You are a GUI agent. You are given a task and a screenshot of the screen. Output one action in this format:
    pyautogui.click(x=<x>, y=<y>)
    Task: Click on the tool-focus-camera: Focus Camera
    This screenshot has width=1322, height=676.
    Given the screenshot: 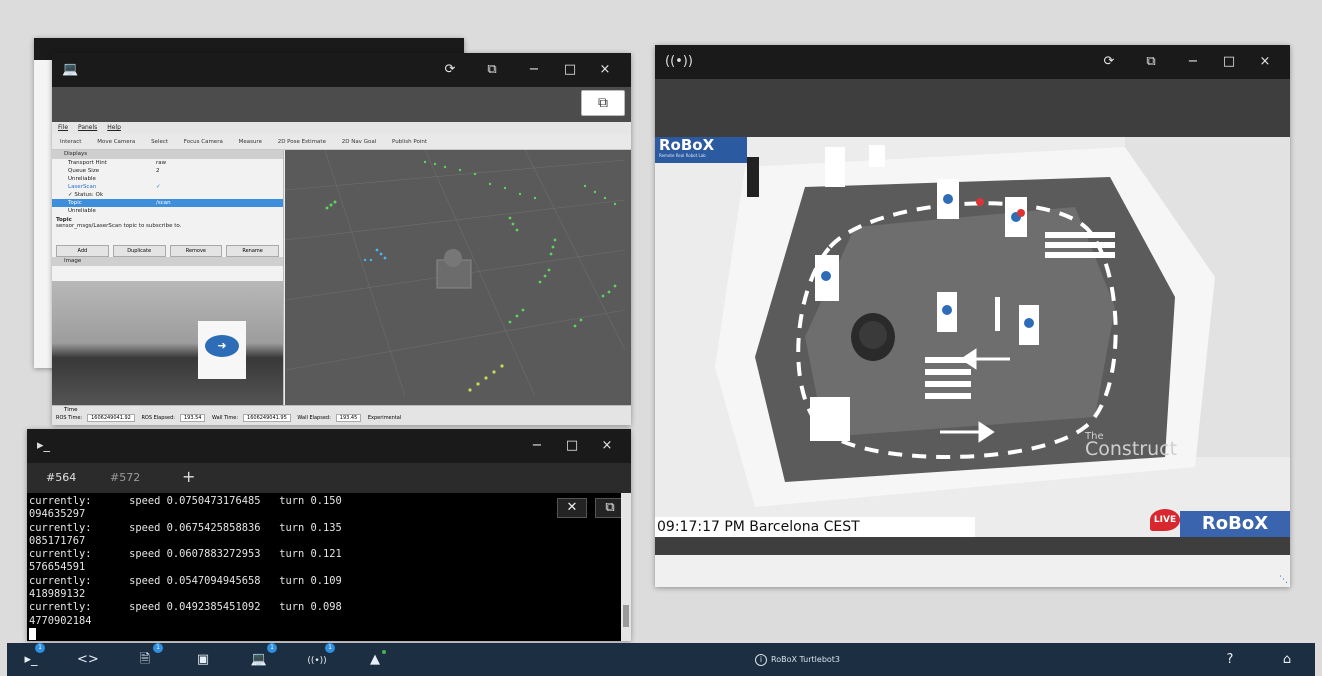 What is the action you would take?
    pyautogui.click(x=203, y=142)
    